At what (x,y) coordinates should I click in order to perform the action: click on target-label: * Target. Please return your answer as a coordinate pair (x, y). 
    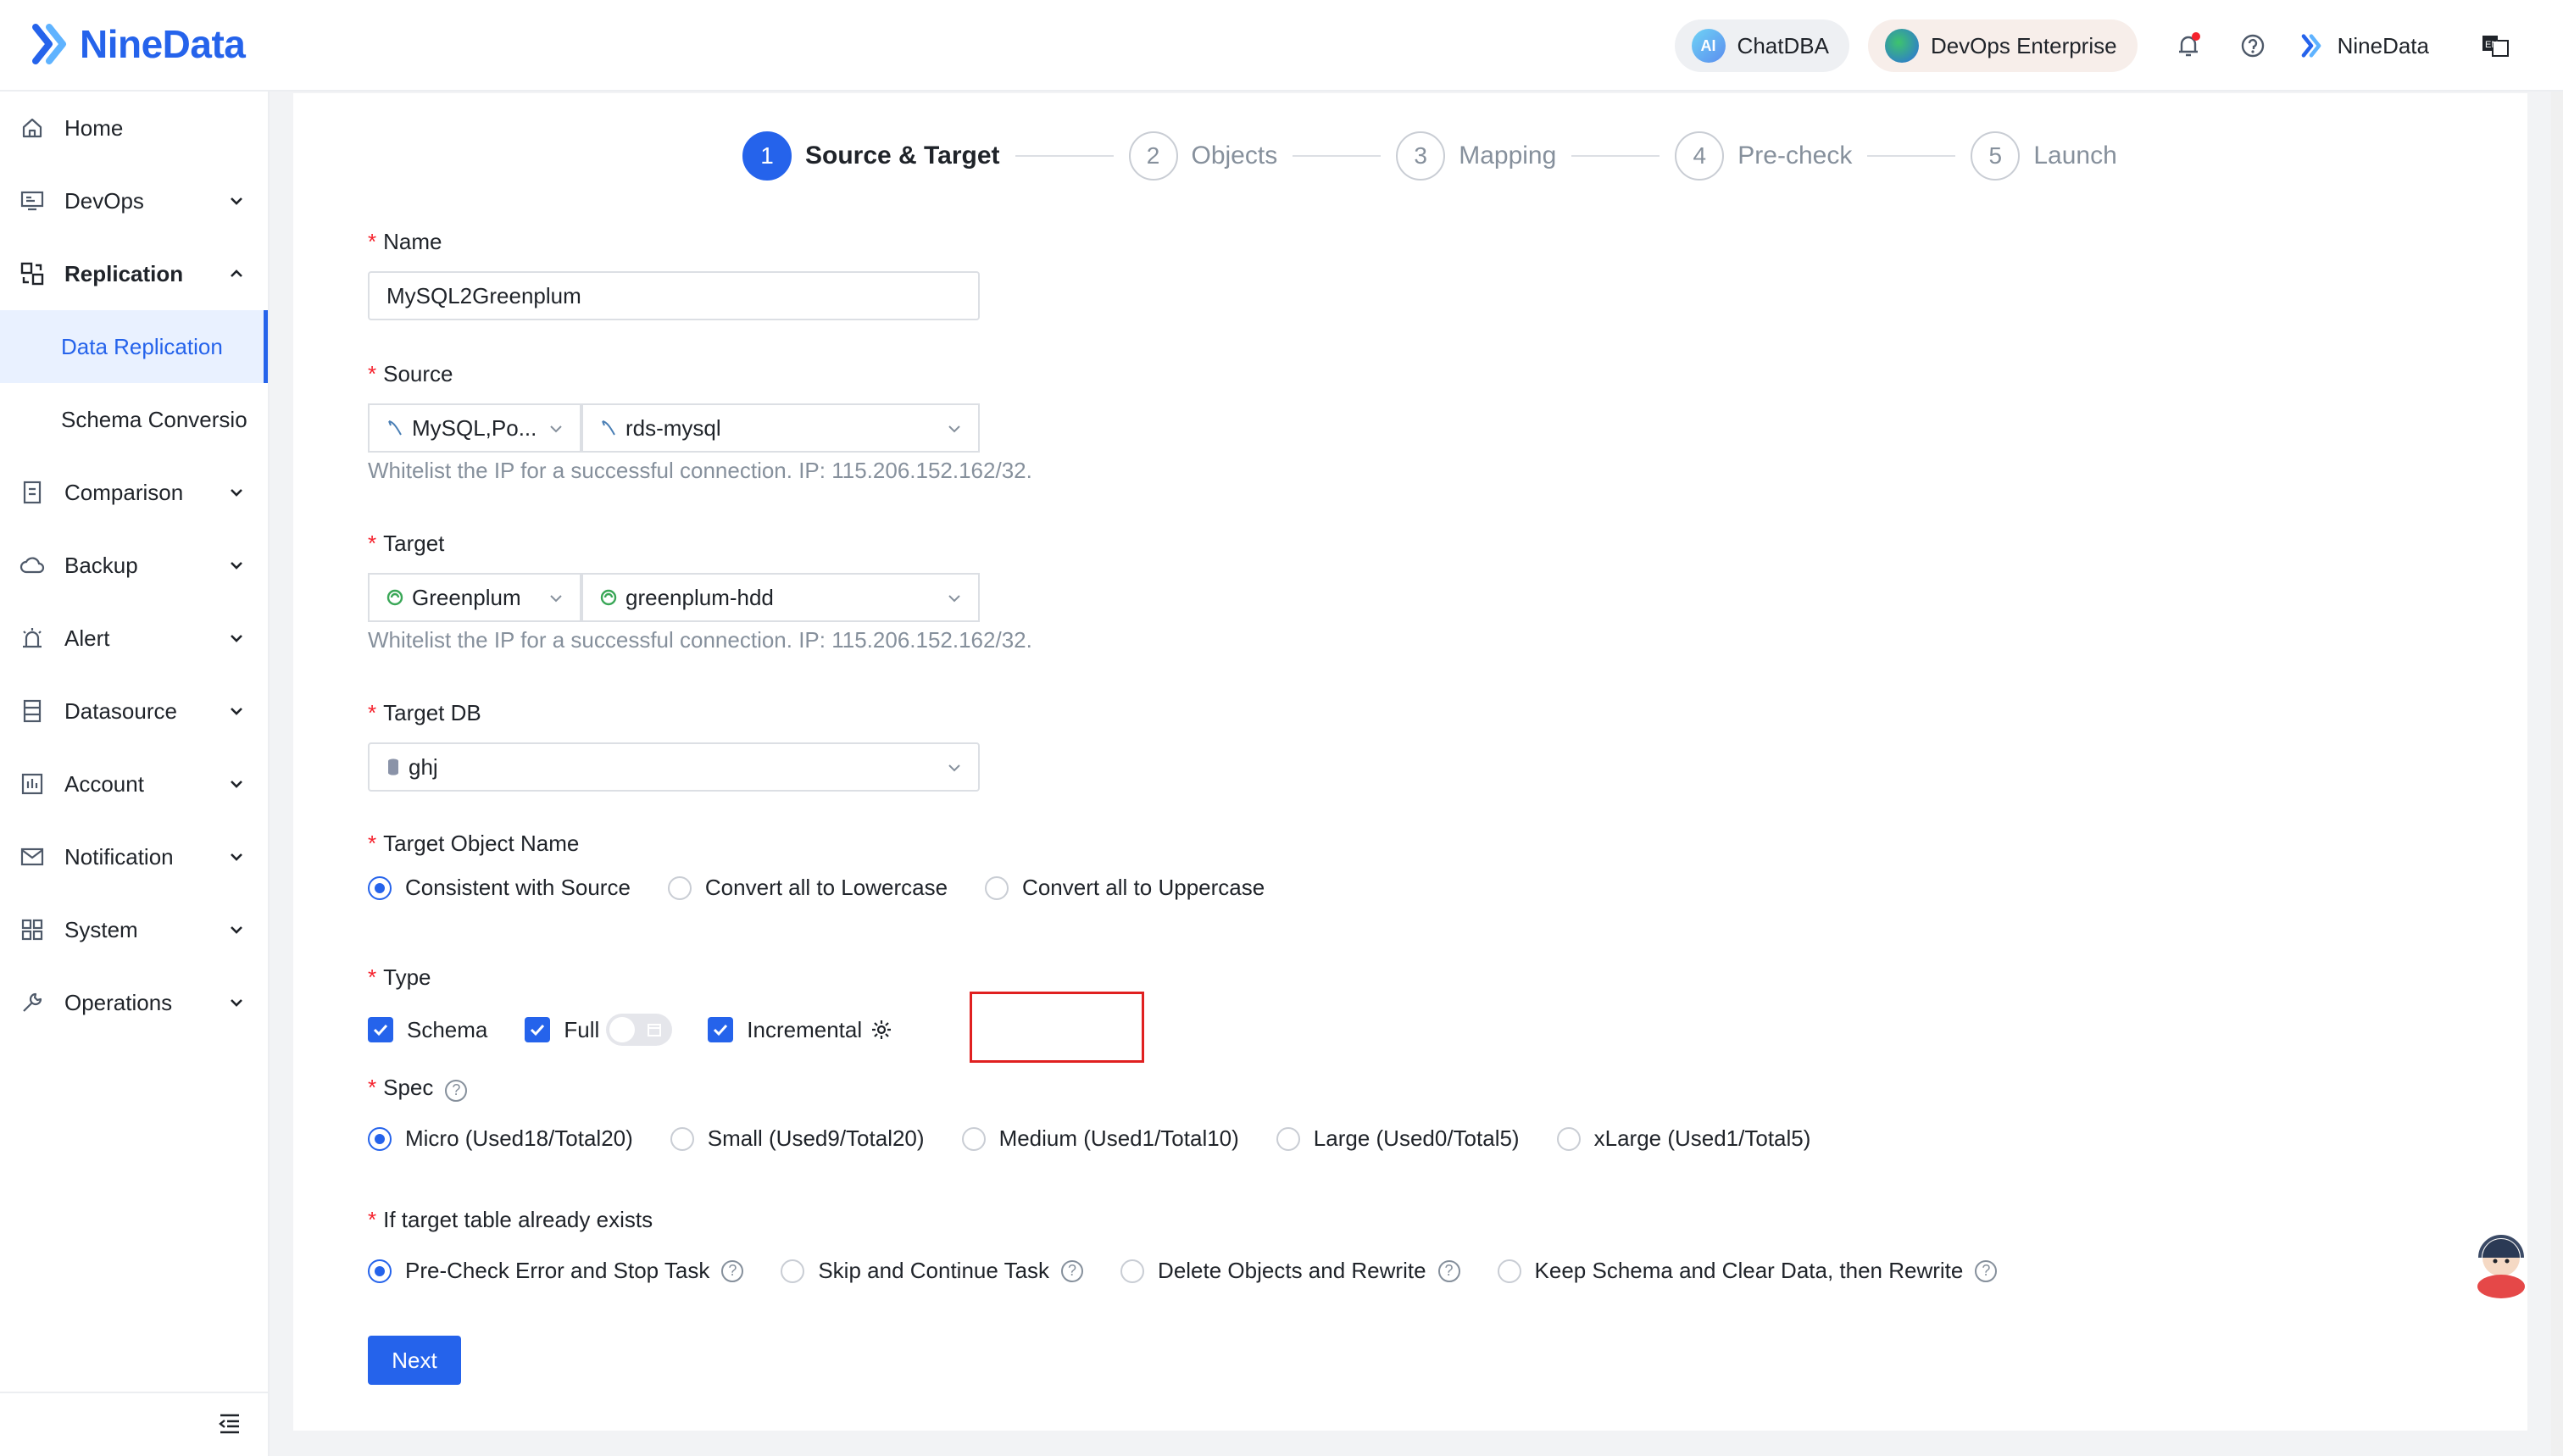
    Looking at the image, I should click on (406, 544).